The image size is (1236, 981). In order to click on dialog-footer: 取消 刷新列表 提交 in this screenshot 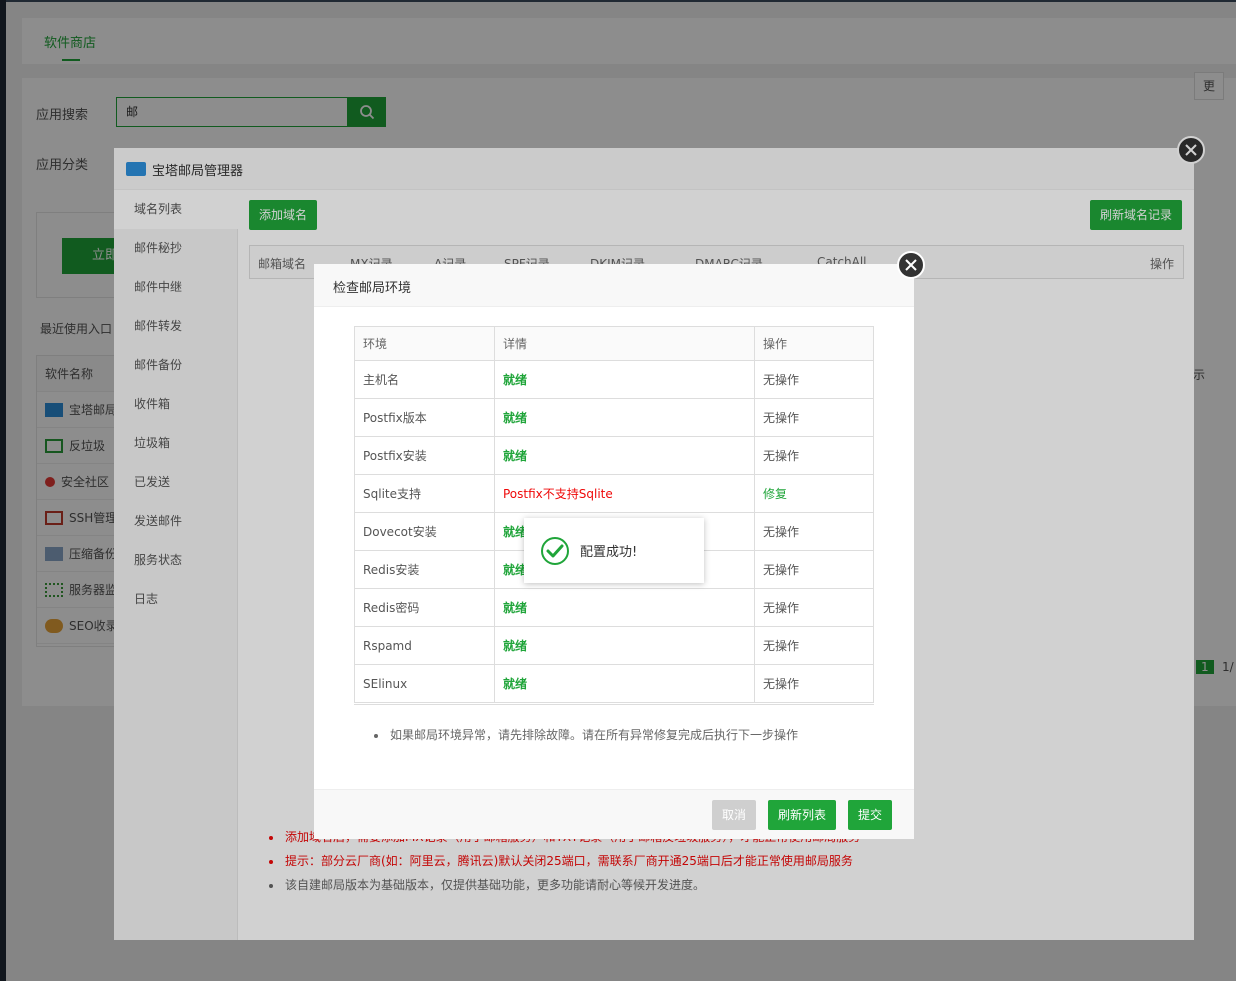, I will do `click(614, 814)`.